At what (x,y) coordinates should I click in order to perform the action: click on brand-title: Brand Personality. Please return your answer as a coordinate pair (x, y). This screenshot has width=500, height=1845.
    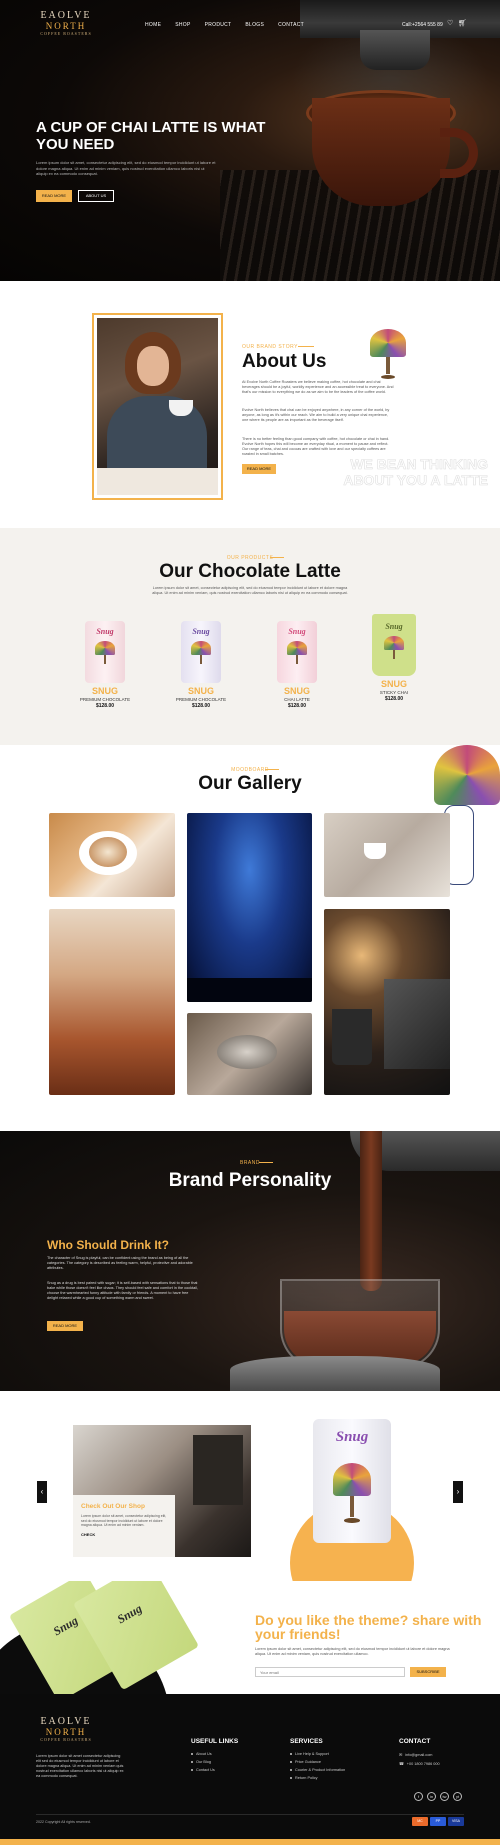
    Looking at the image, I should click on (250, 1180).